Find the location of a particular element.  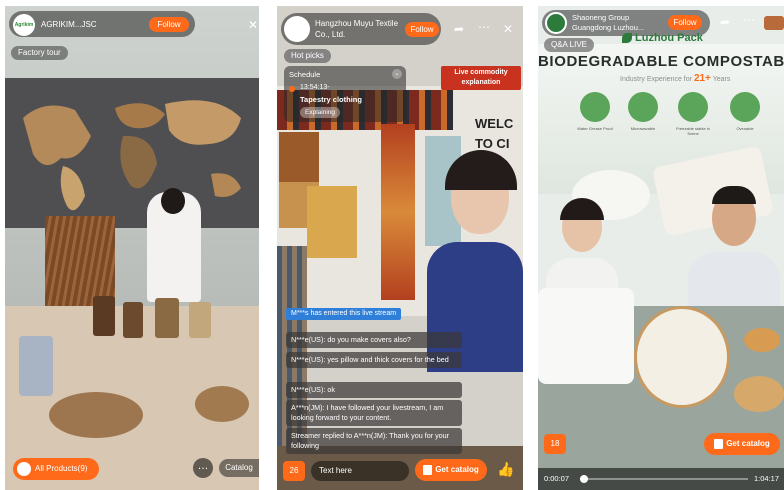

host-avatar: Agrikim is located at coordinates (24, 25).